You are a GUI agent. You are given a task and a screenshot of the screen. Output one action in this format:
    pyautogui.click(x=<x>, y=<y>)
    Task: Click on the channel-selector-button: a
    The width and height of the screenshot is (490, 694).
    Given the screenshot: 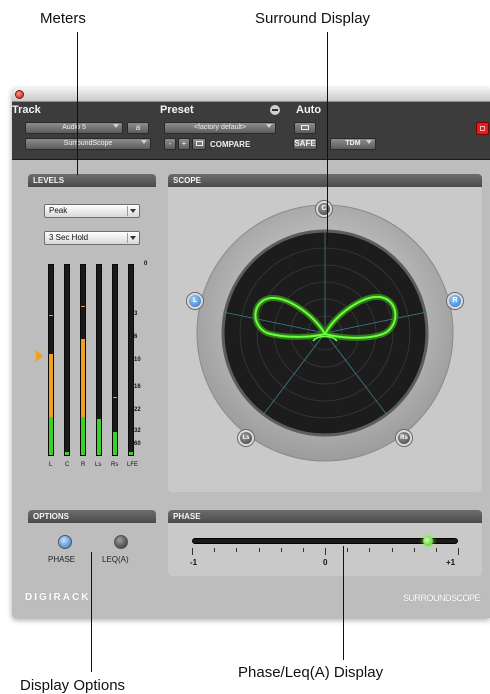 What is the action you would take?
    pyautogui.click(x=138, y=128)
    